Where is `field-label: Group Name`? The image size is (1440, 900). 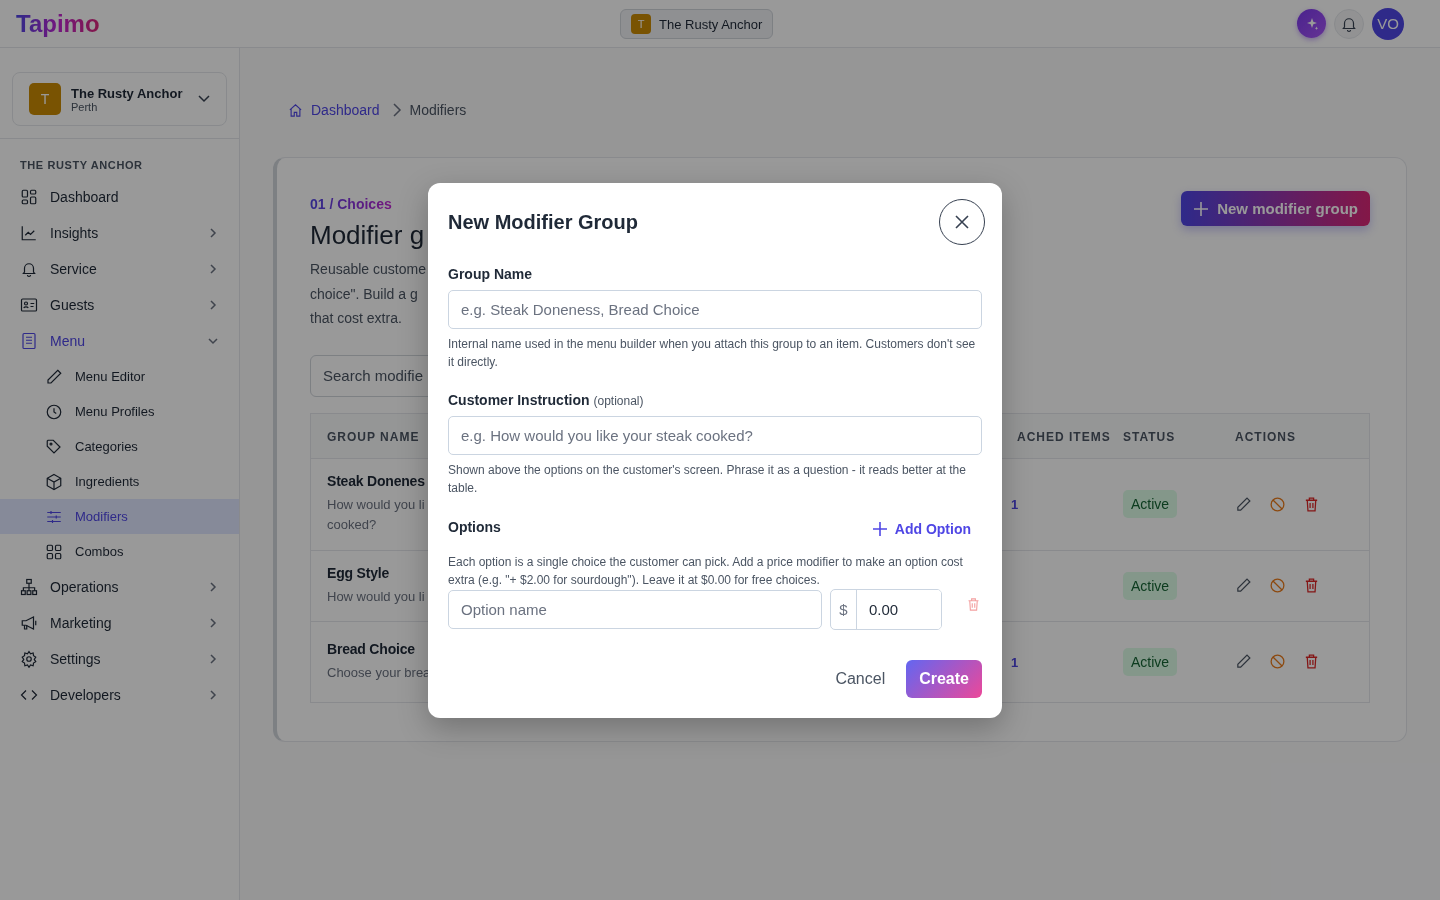
field-label: Group Name is located at coordinates (490, 274).